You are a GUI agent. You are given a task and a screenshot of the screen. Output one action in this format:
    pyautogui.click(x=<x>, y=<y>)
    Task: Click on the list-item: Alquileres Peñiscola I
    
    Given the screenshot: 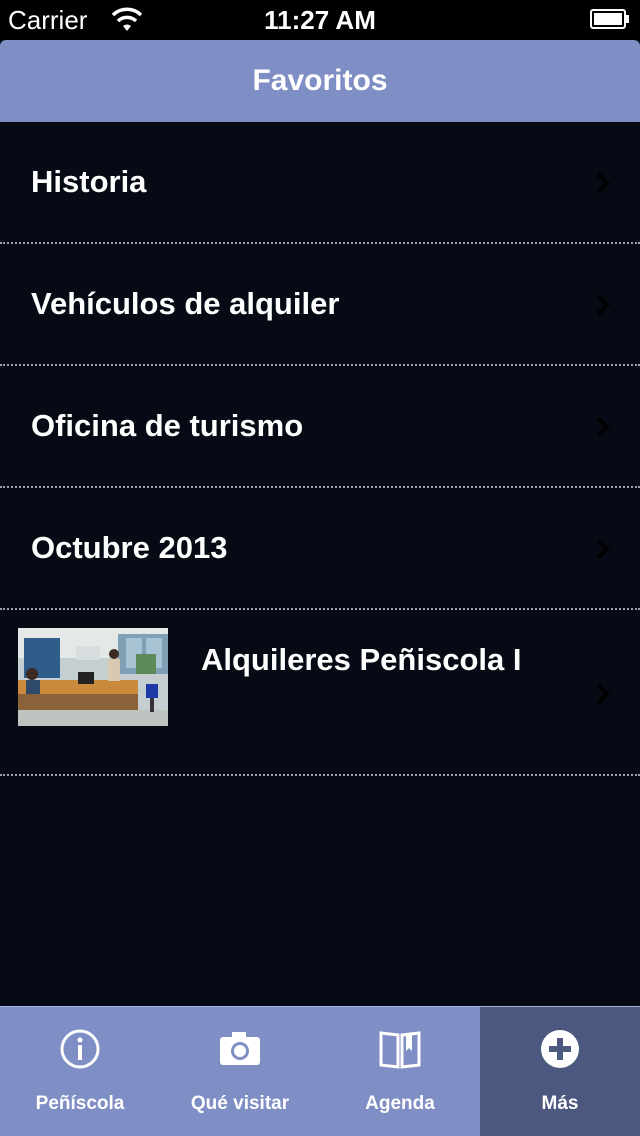 What is the action you would take?
    pyautogui.click(x=320, y=693)
    